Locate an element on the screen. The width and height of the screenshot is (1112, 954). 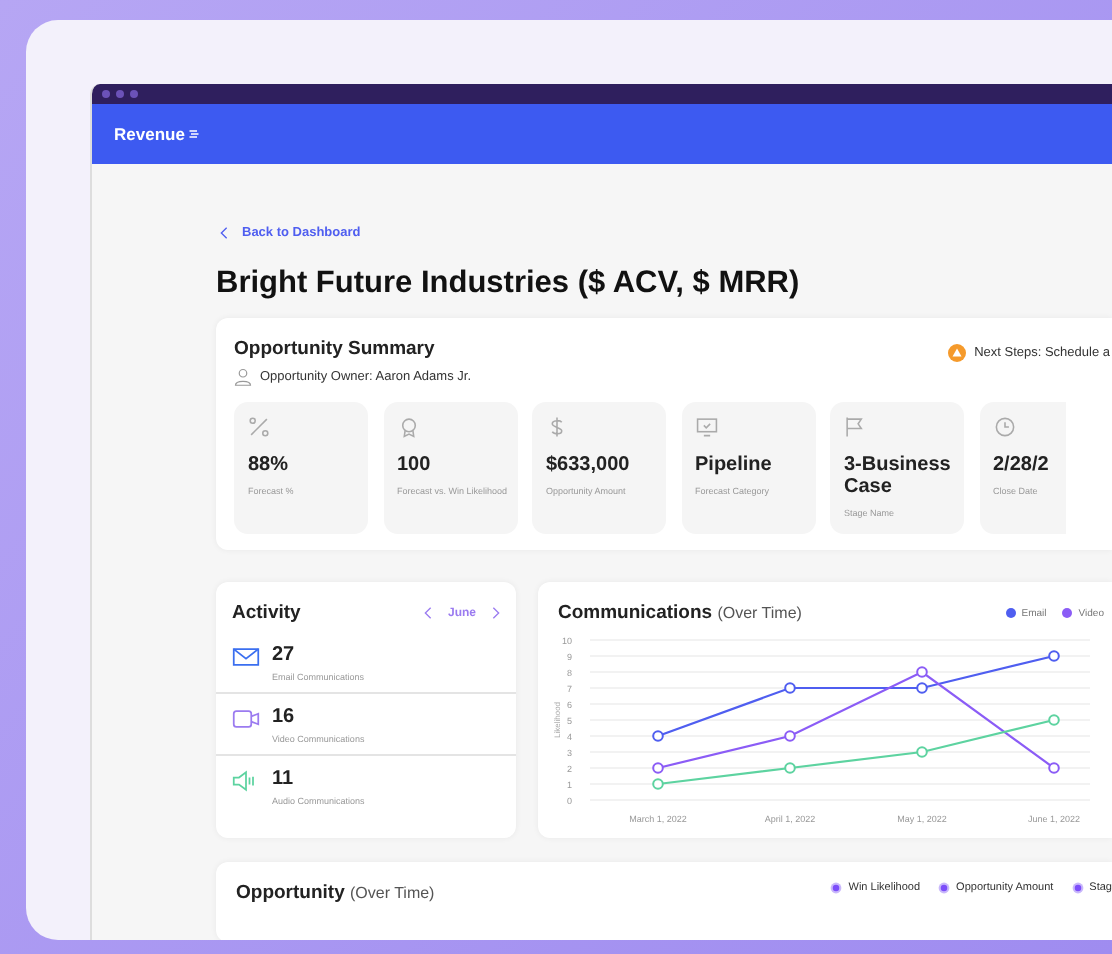
flag-icon is located at coordinates (855, 427).